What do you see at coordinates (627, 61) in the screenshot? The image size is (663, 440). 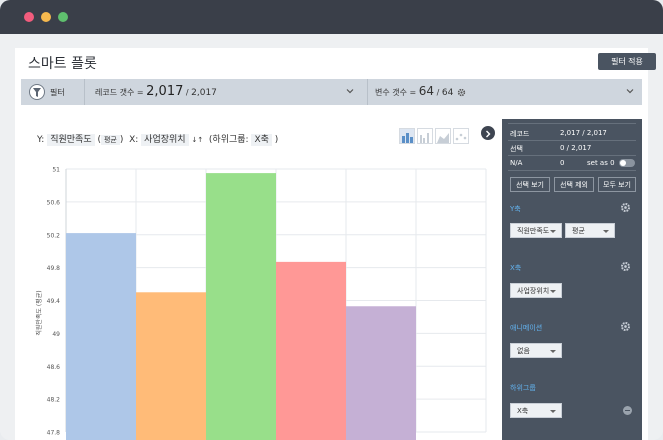 I see `apply-filter-button: 필터 적용` at bounding box center [627, 61].